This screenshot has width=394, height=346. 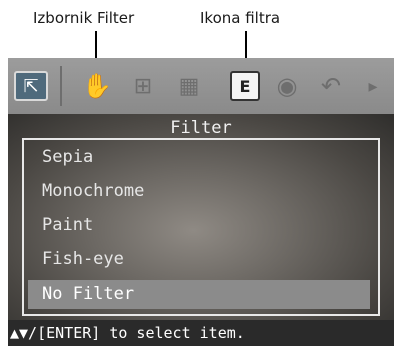 What do you see at coordinates (287, 86) in the screenshot?
I see `eye-icon: ◉` at bounding box center [287, 86].